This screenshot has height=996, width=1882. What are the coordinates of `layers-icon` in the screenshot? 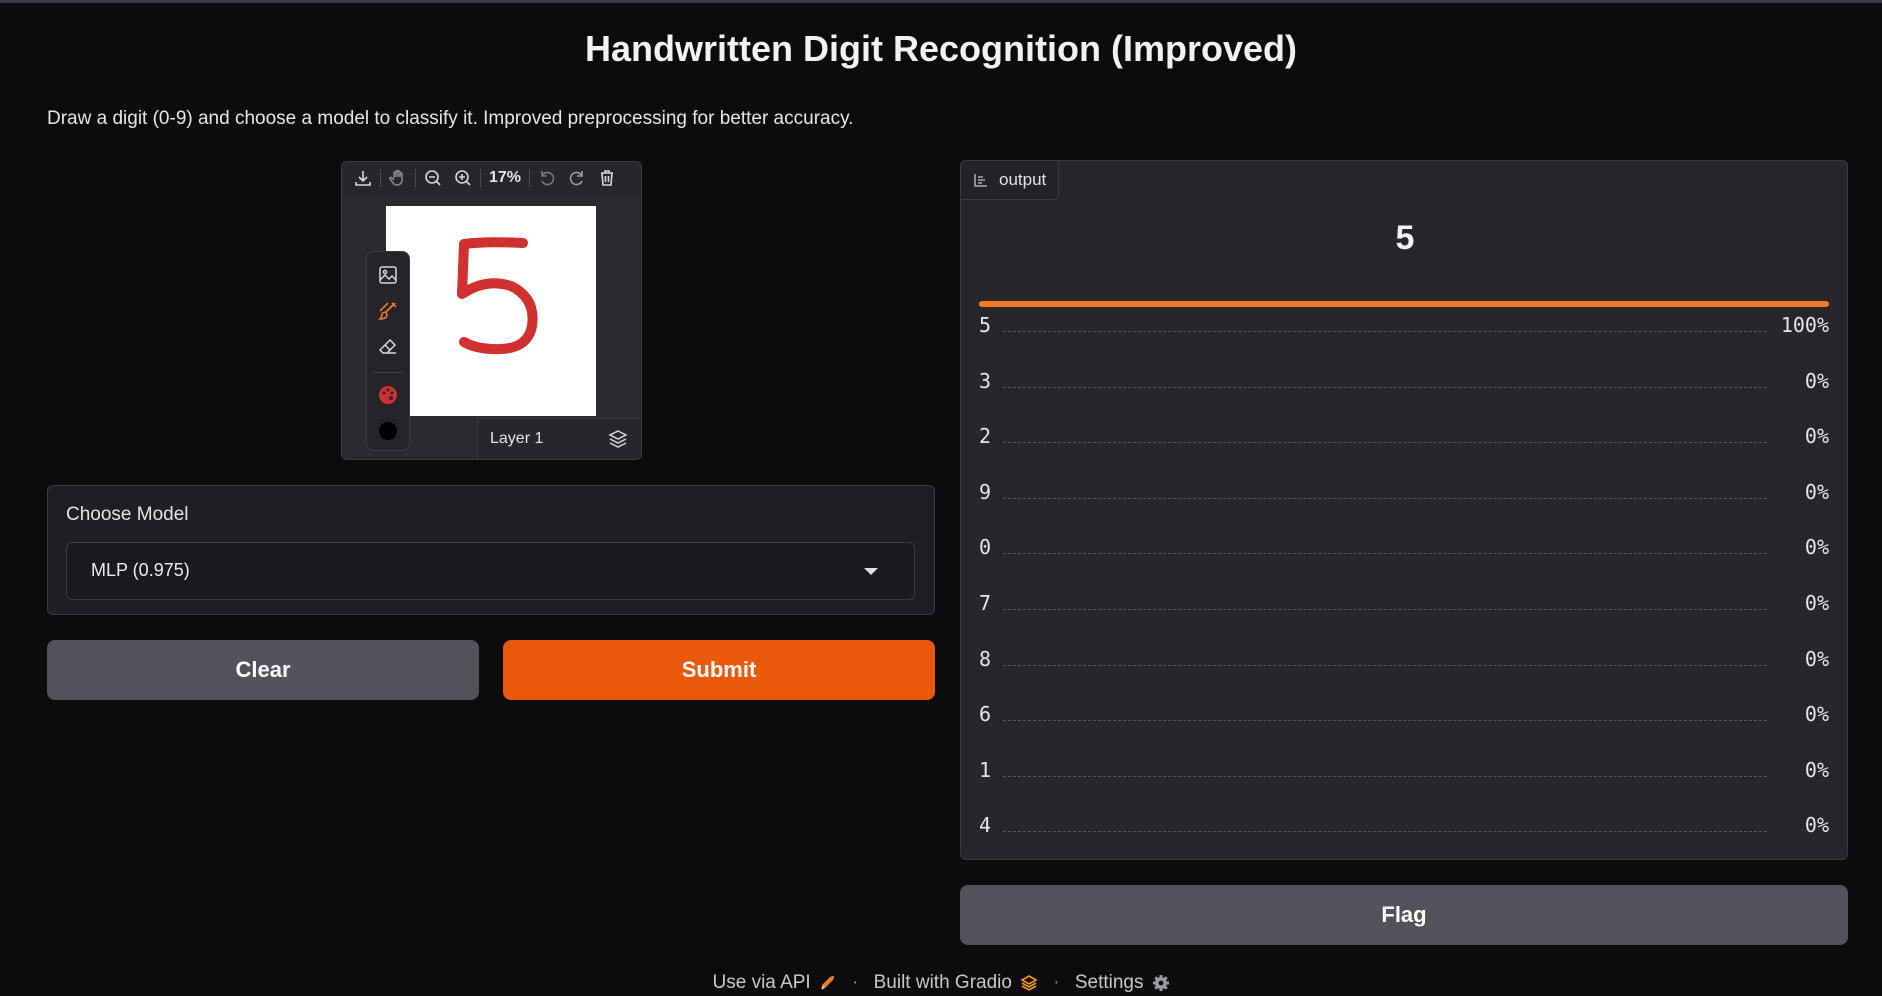 It's located at (618, 438).